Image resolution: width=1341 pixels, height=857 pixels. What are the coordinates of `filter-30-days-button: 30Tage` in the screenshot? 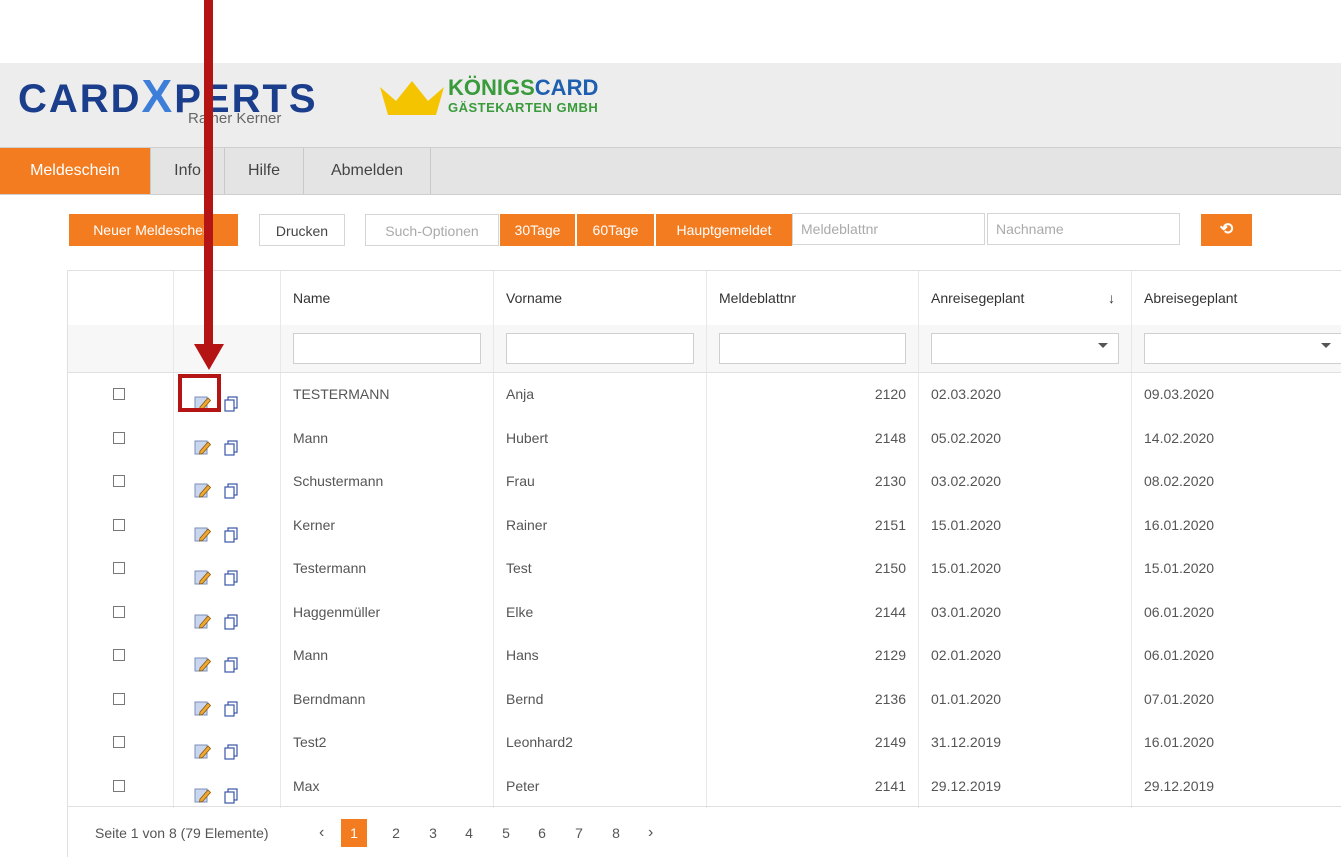 It's located at (538, 230).